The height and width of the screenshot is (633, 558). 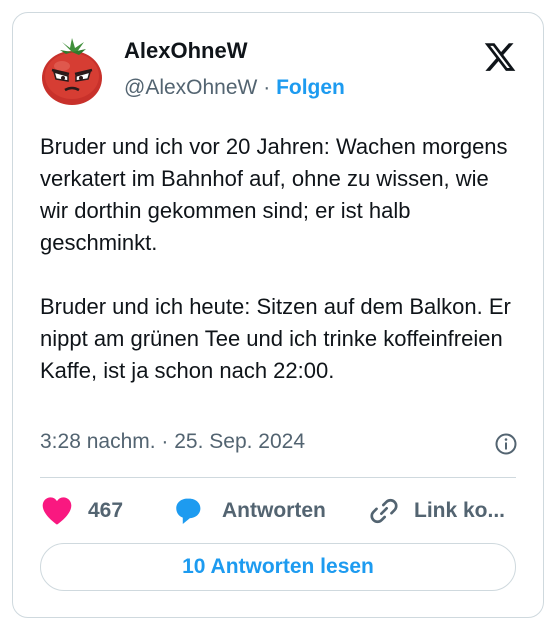 What do you see at coordinates (310, 87) in the screenshot?
I see `follow-button: Folgen` at bounding box center [310, 87].